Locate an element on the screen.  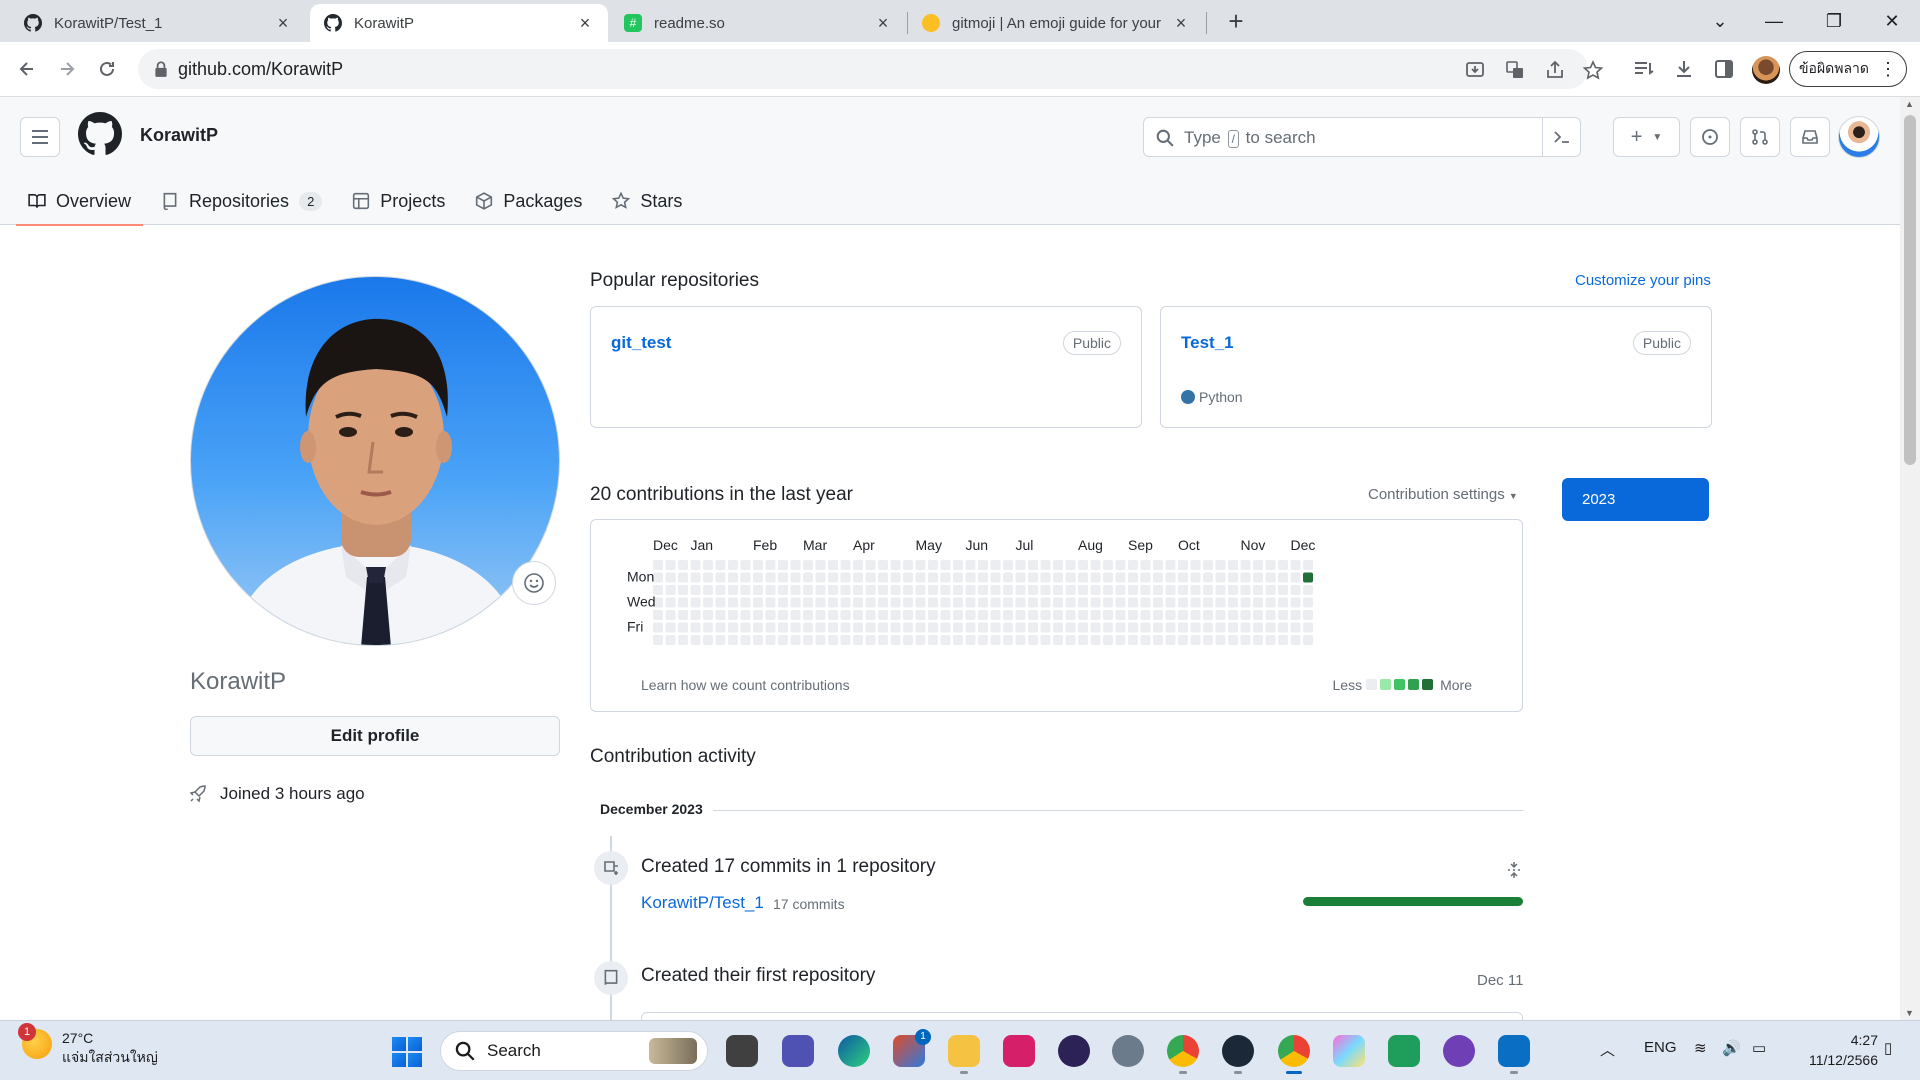
activity-repo-link: KorawitP/Test_1 is located at coordinates (702, 903).